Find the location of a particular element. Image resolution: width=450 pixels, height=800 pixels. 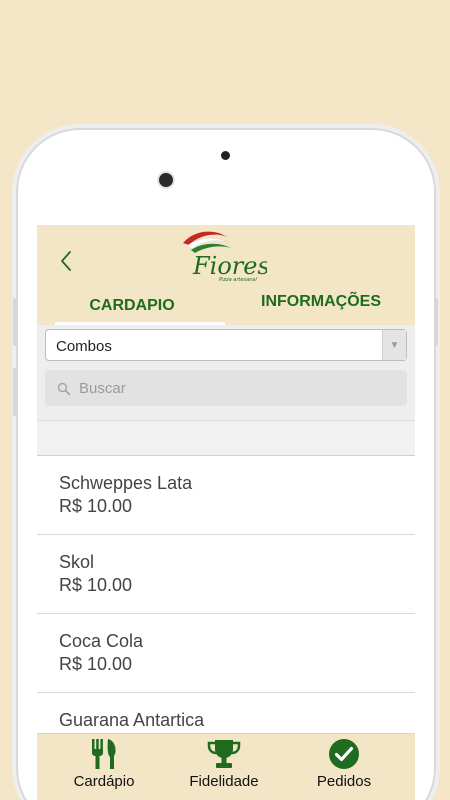

phone-speaker-dot is located at coordinates (225, 155).